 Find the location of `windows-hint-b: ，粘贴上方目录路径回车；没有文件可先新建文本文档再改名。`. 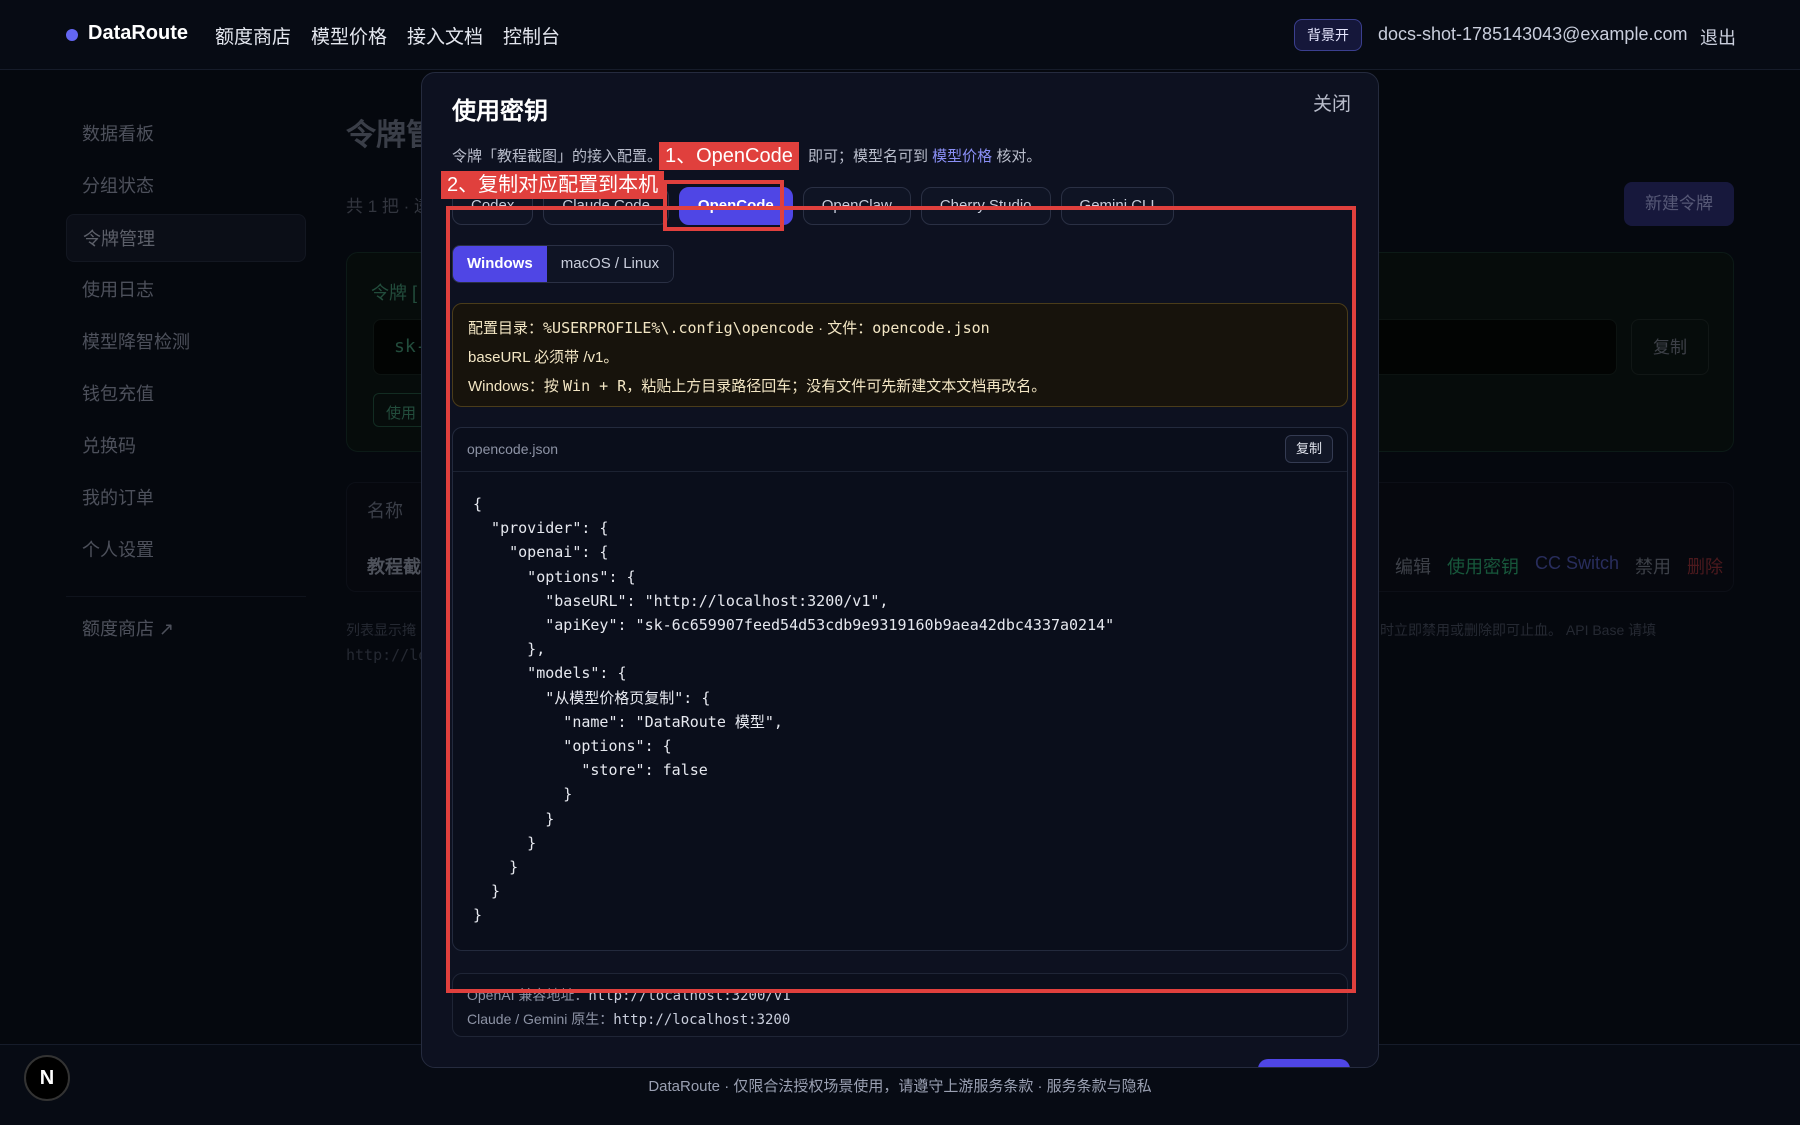

windows-hint-b: ，粘贴上方目录路径回车；没有文件可先新建文本文档再改名。 is located at coordinates (836, 386).